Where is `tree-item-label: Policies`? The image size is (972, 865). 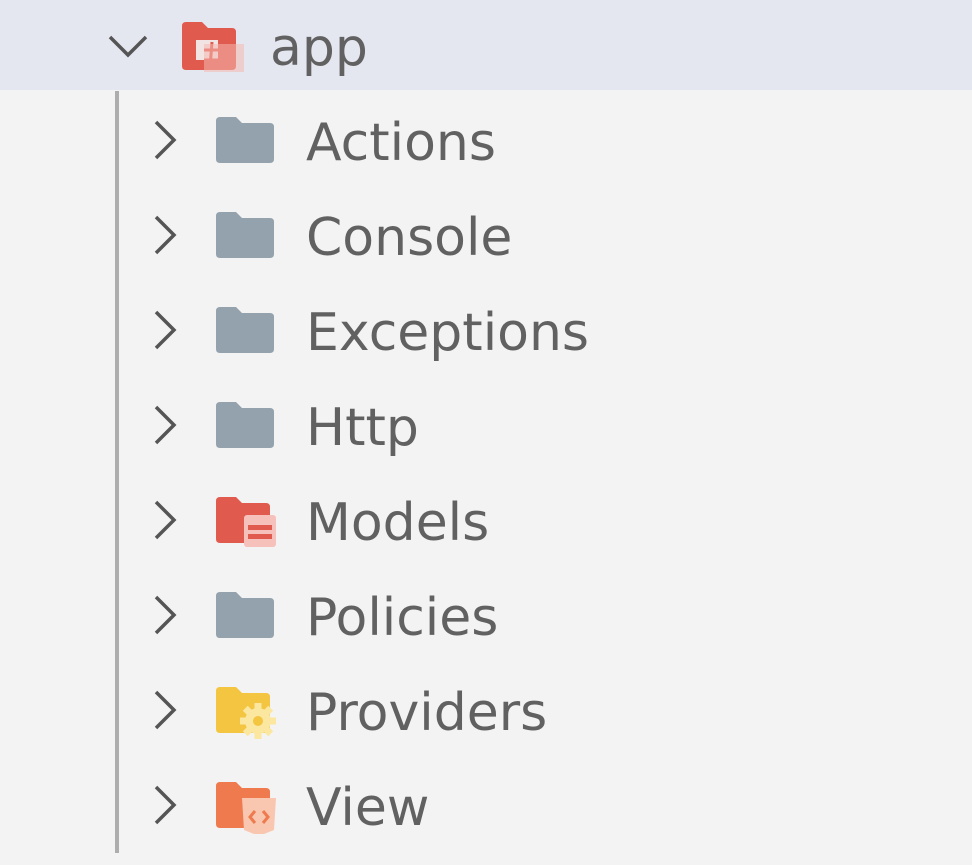 tree-item-label: Policies is located at coordinates (402, 618).